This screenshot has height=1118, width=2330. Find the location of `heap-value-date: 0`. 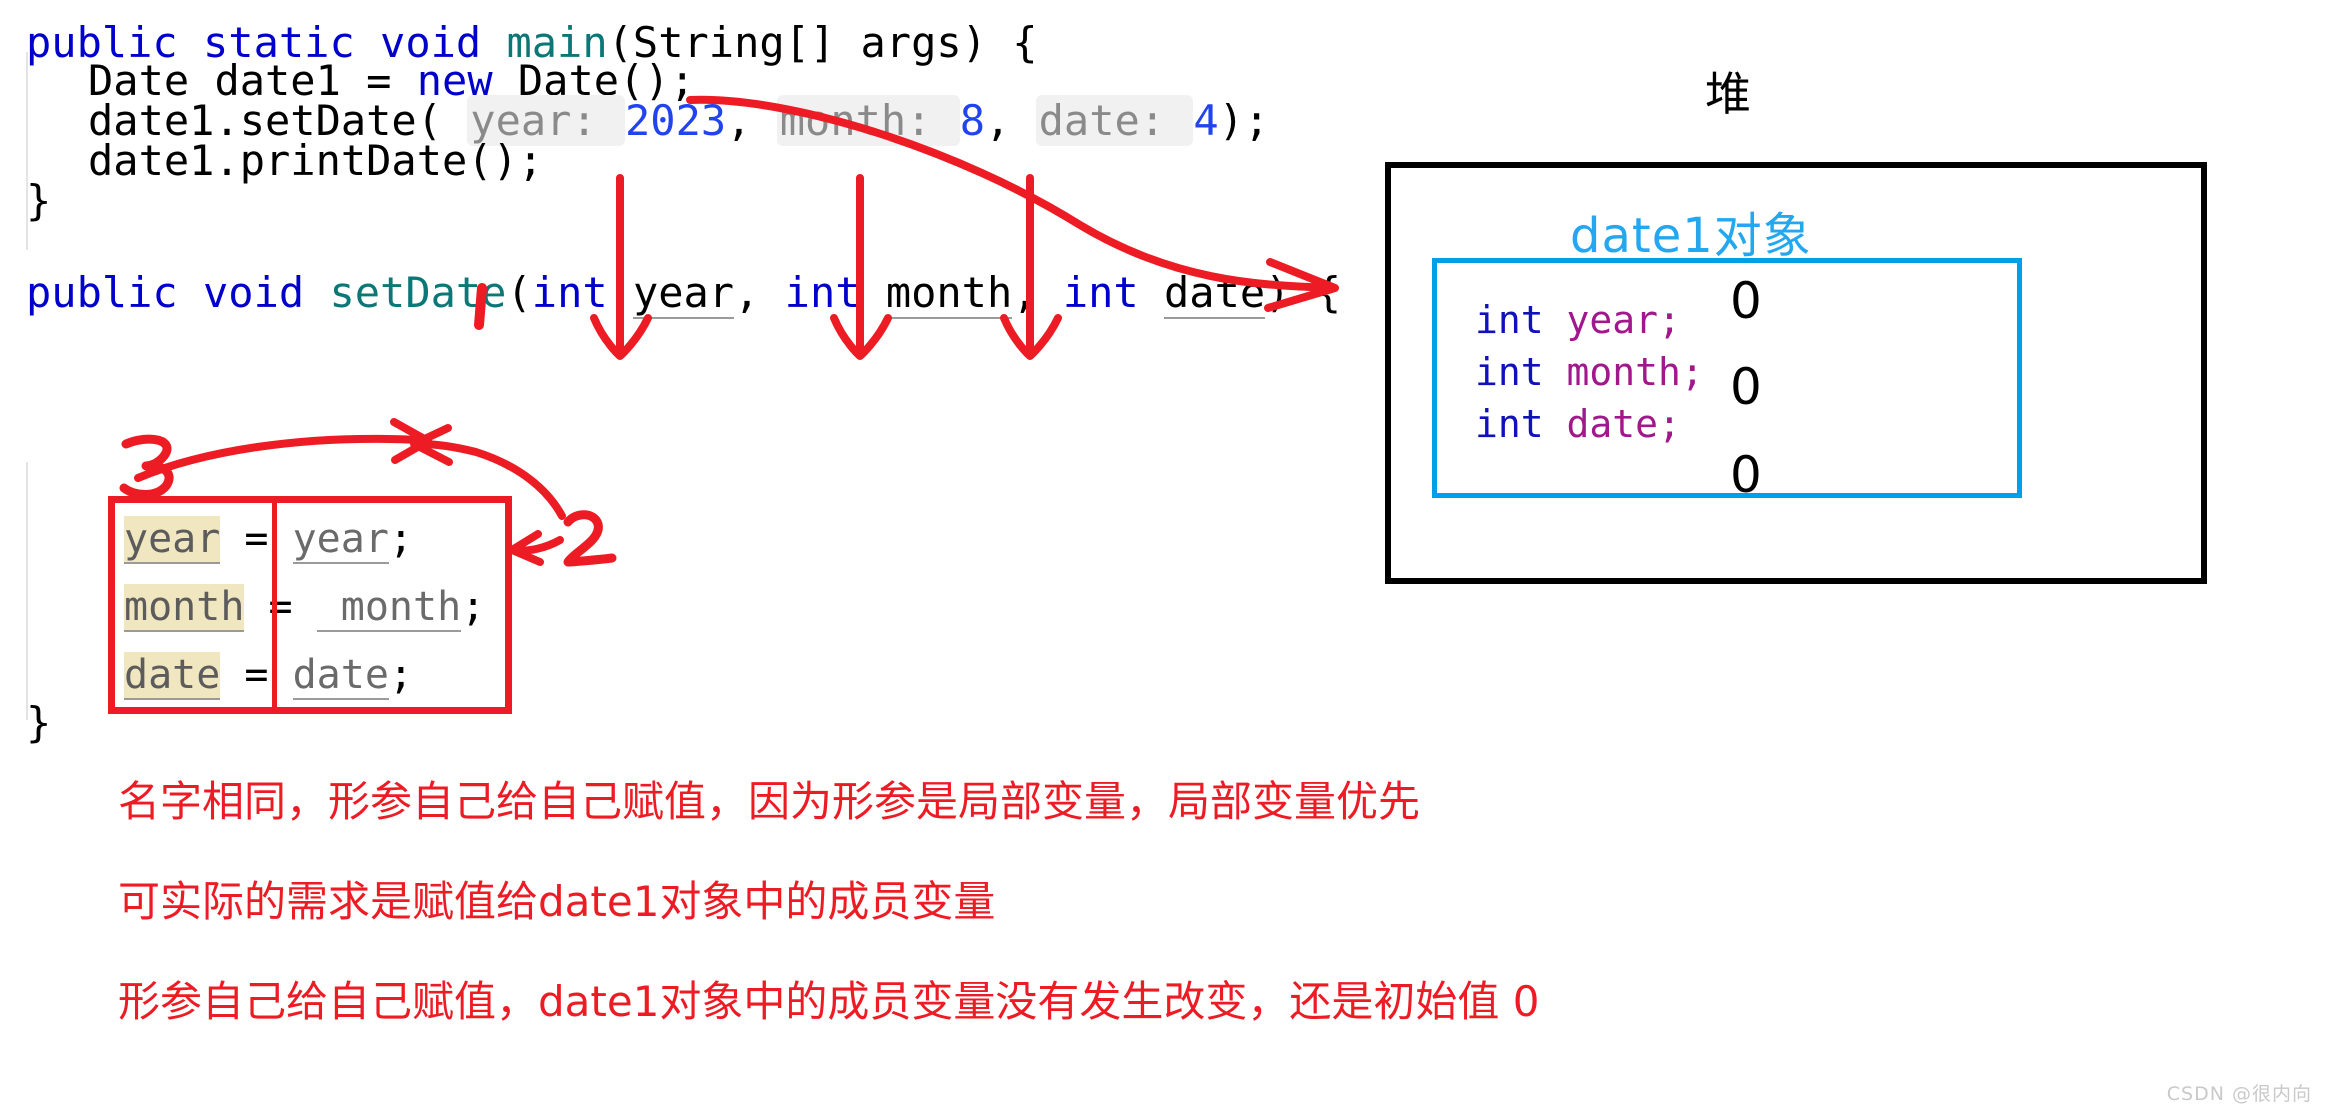

heap-value-date: 0 is located at coordinates (1746, 475).